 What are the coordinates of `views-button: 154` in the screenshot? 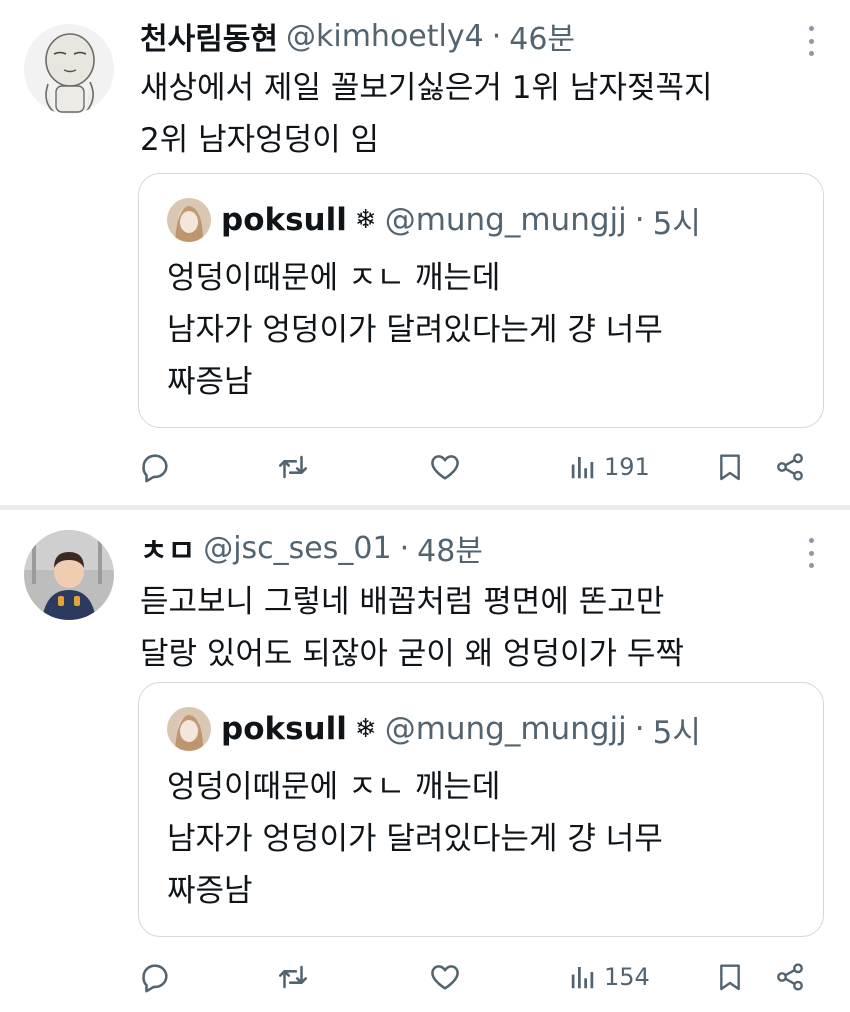 It's located at (609, 977).